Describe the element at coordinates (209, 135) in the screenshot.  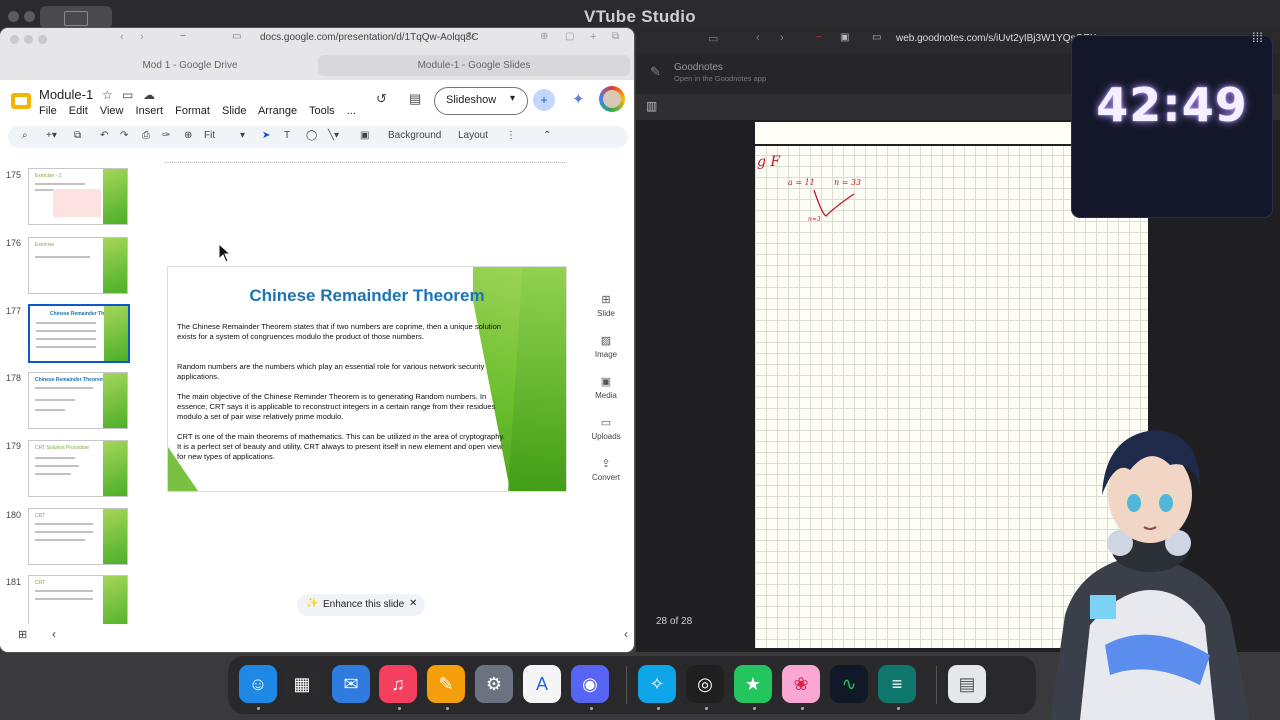
I see `zoom-select: Fit` at that location.